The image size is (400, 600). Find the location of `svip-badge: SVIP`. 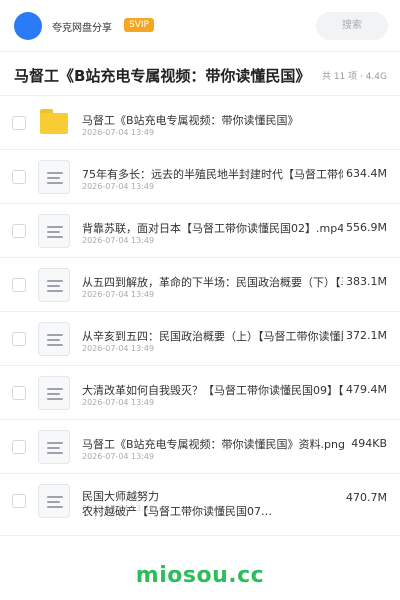

svip-badge: SVIP is located at coordinates (139, 25).